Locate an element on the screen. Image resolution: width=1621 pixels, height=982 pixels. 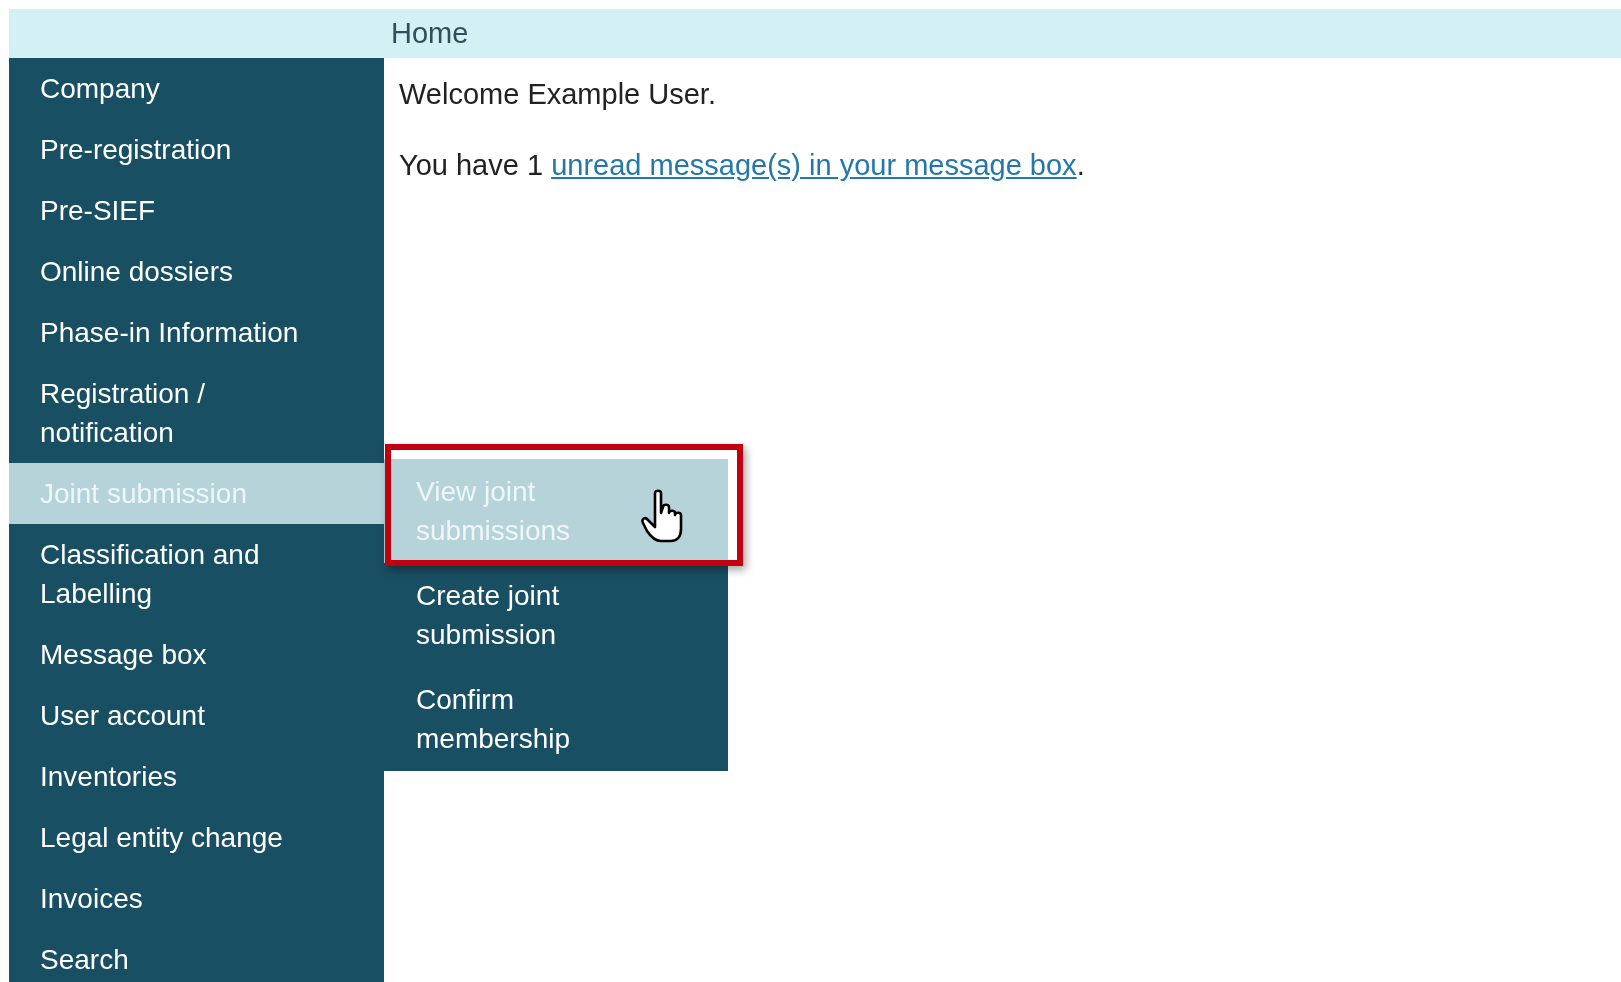
sidebar-item: Inventories is located at coordinates (196, 776).